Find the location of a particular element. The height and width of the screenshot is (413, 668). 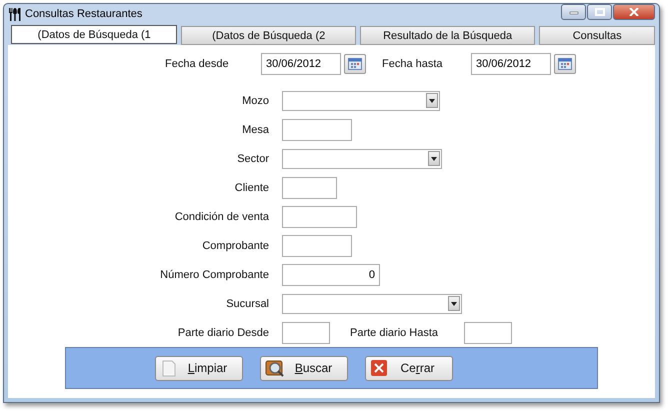

minimize-button is located at coordinates (573, 12).